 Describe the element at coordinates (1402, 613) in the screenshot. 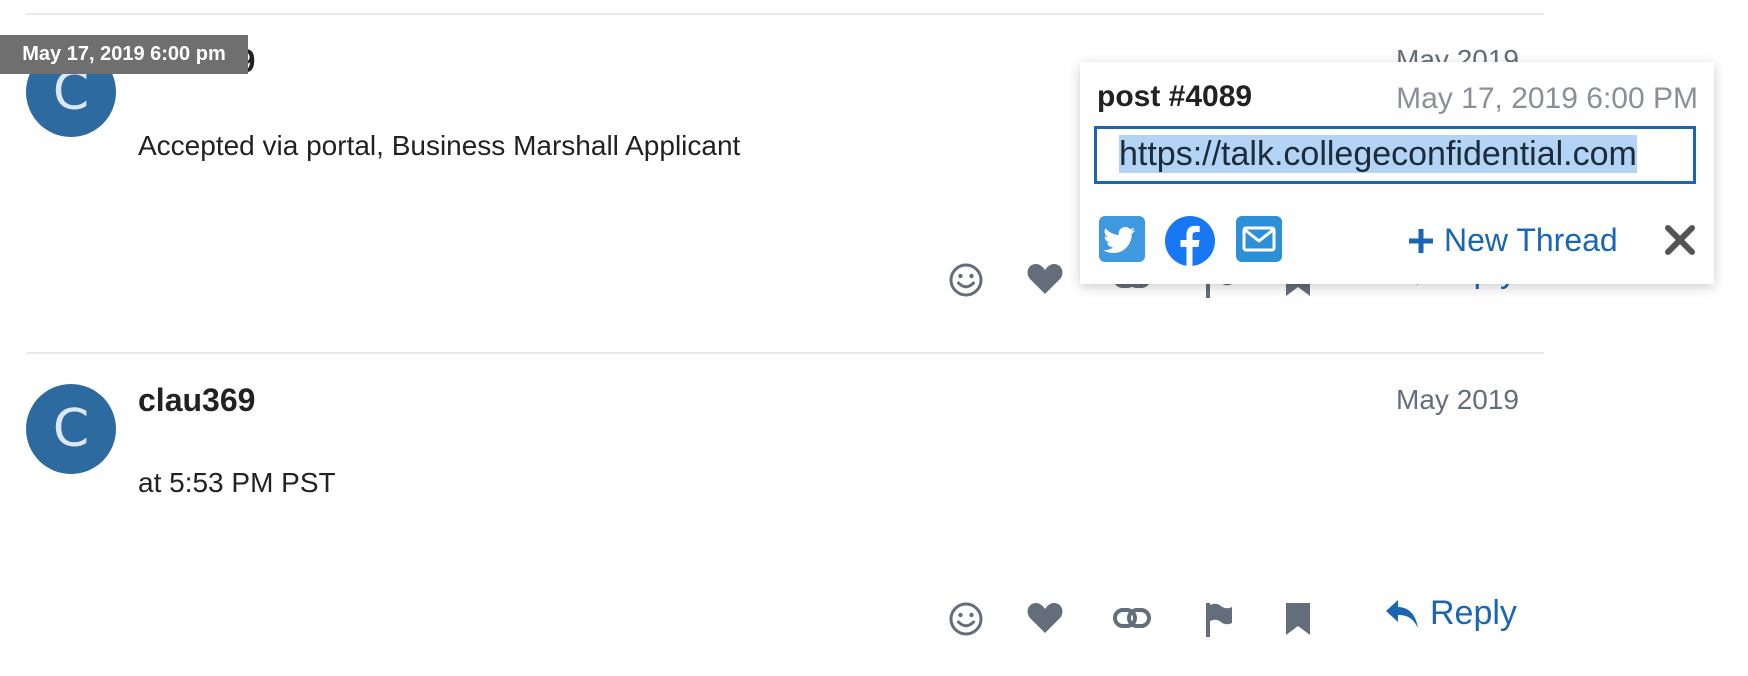

I see `reply-arrow-icon` at that location.